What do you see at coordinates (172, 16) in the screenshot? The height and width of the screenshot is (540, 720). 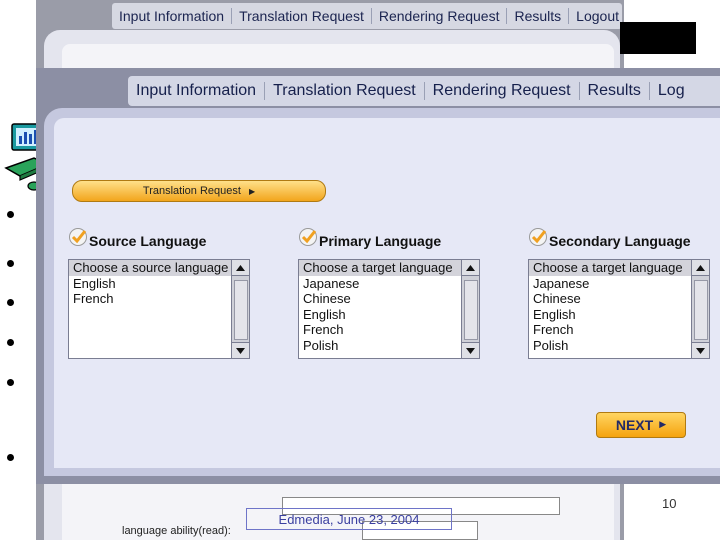 I see `bg-nav-input-information: Input Information` at bounding box center [172, 16].